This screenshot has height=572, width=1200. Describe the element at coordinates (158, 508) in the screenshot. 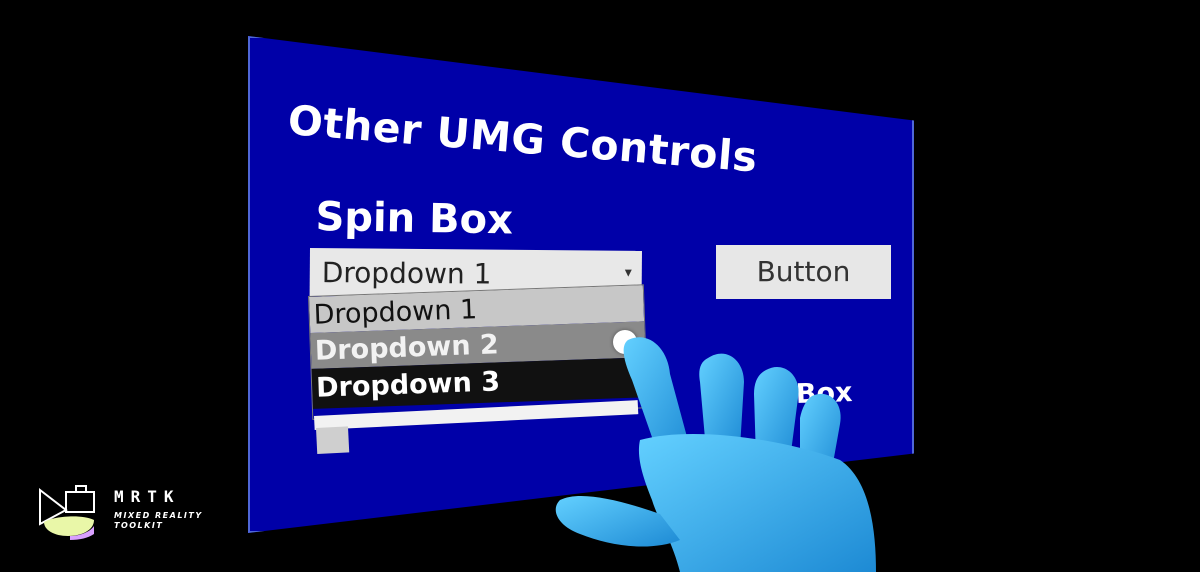

I see `mrtk-logo-text: MRTK MIXED REALITY TOOLKIT` at that location.